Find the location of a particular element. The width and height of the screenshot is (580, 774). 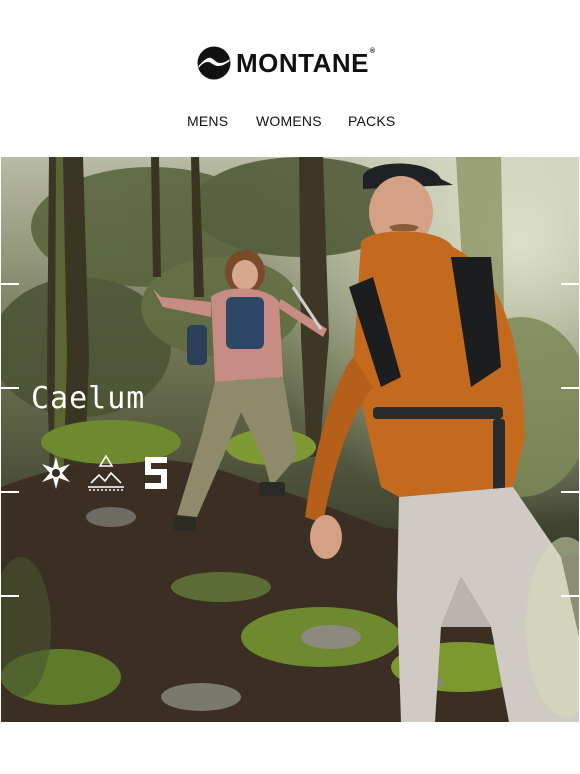

main-nav: MENS WOMENS PACKS is located at coordinates (290, 122).